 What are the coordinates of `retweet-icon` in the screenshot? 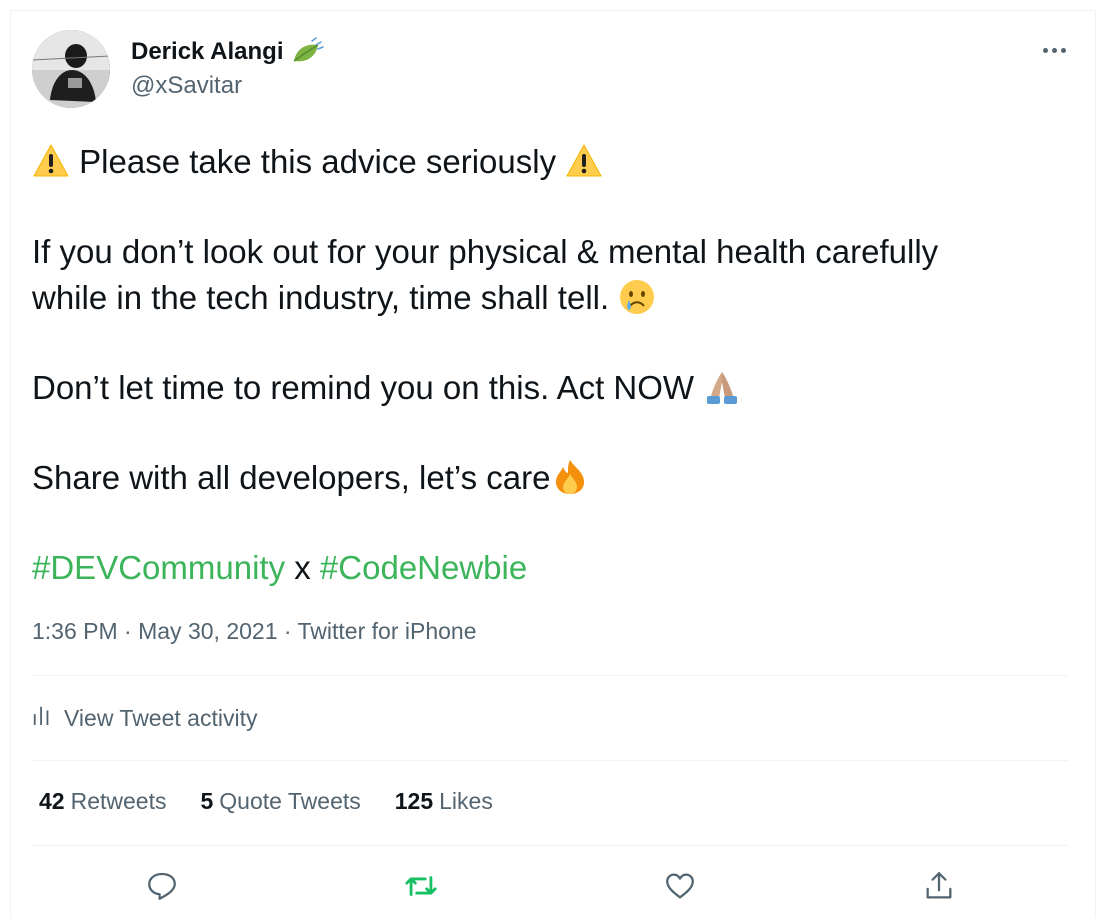 It's located at (420, 886).